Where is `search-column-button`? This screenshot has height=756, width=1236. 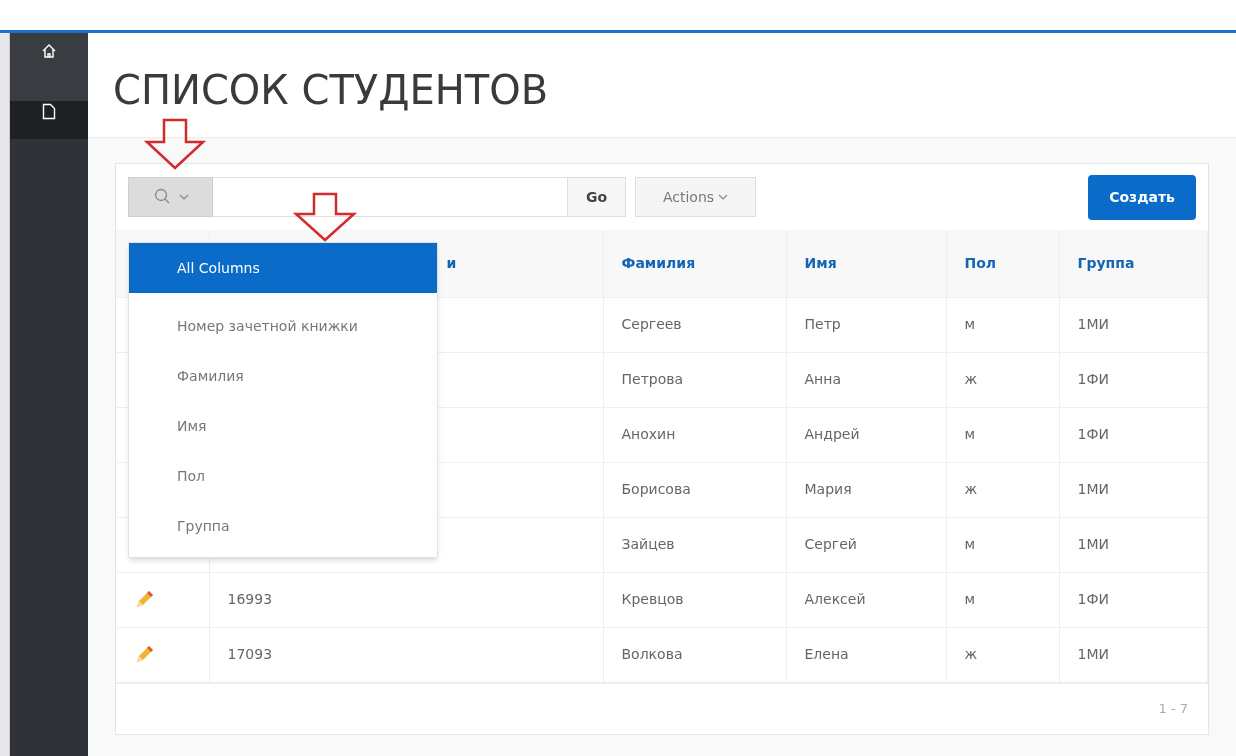 search-column-button is located at coordinates (170, 197).